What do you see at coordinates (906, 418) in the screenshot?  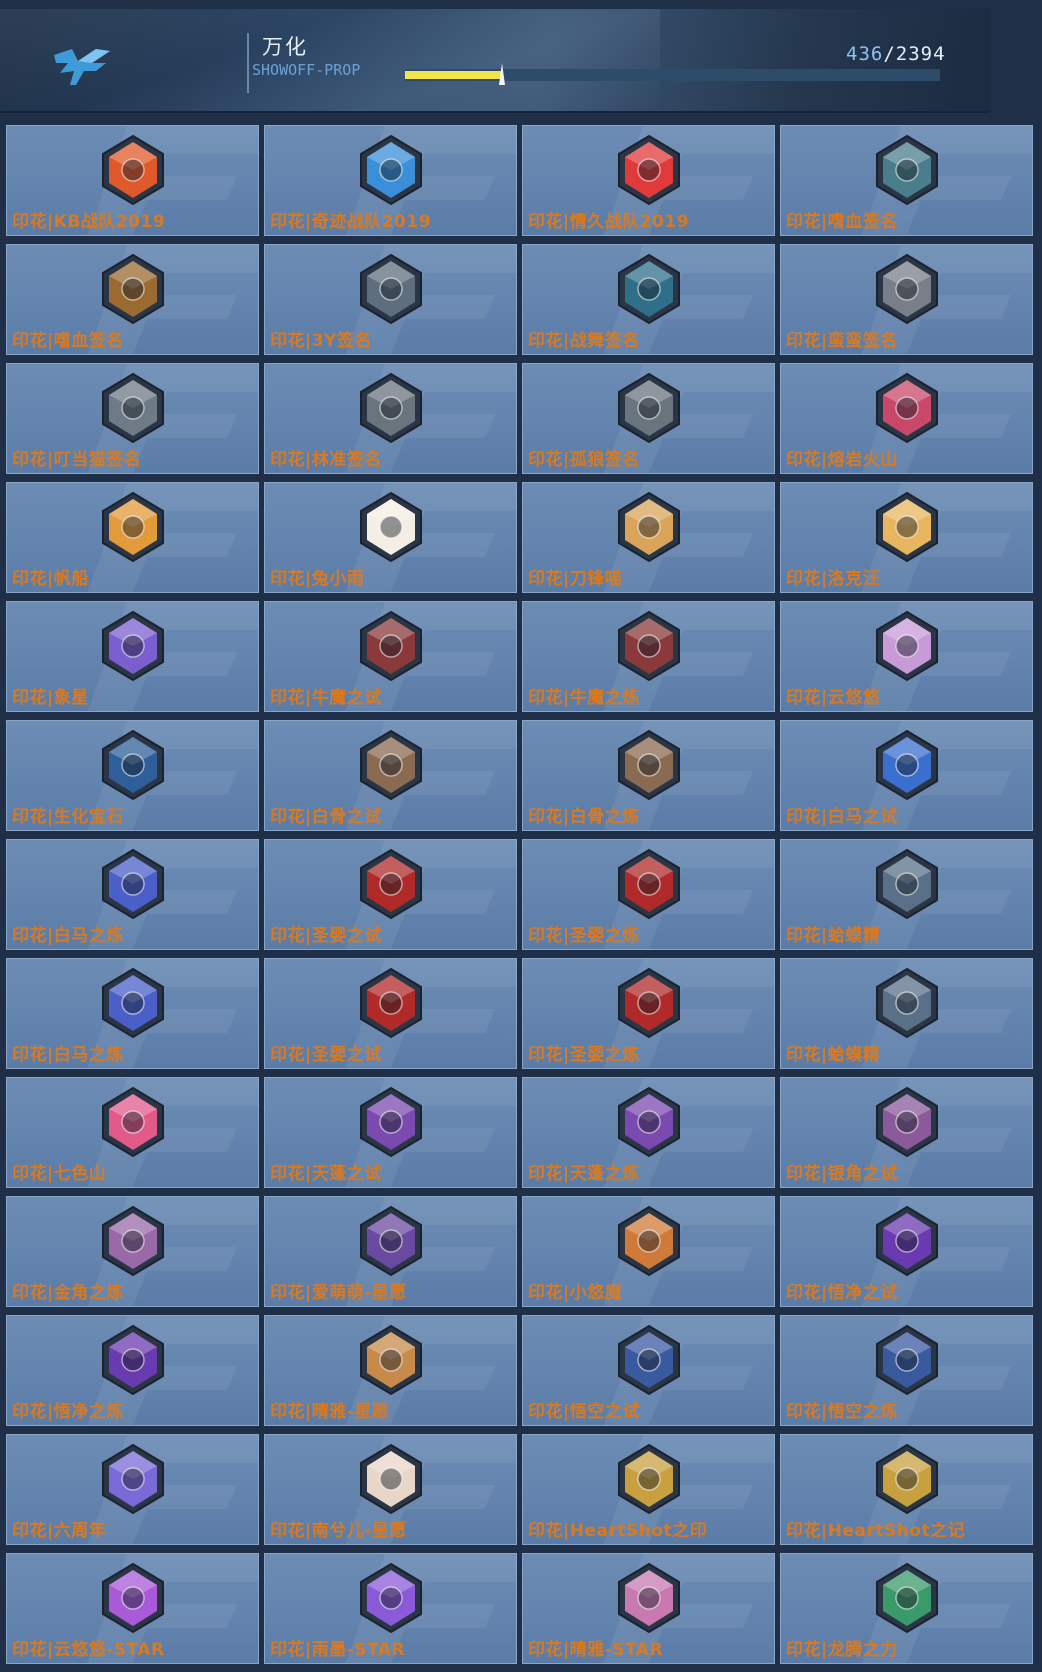 I see `sticker-item: 印花|熔岩火山` at bounding box center [906, 418].